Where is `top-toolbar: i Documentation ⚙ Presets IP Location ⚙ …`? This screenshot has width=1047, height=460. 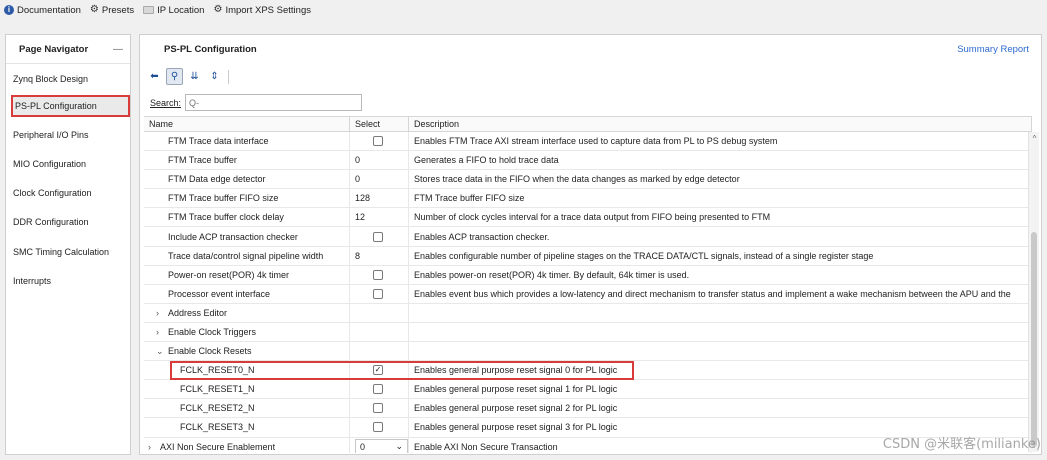
top-toolbar: i Documentation ⚙ Presets IP Location ⚙ … is located at coordinates (523, 10).